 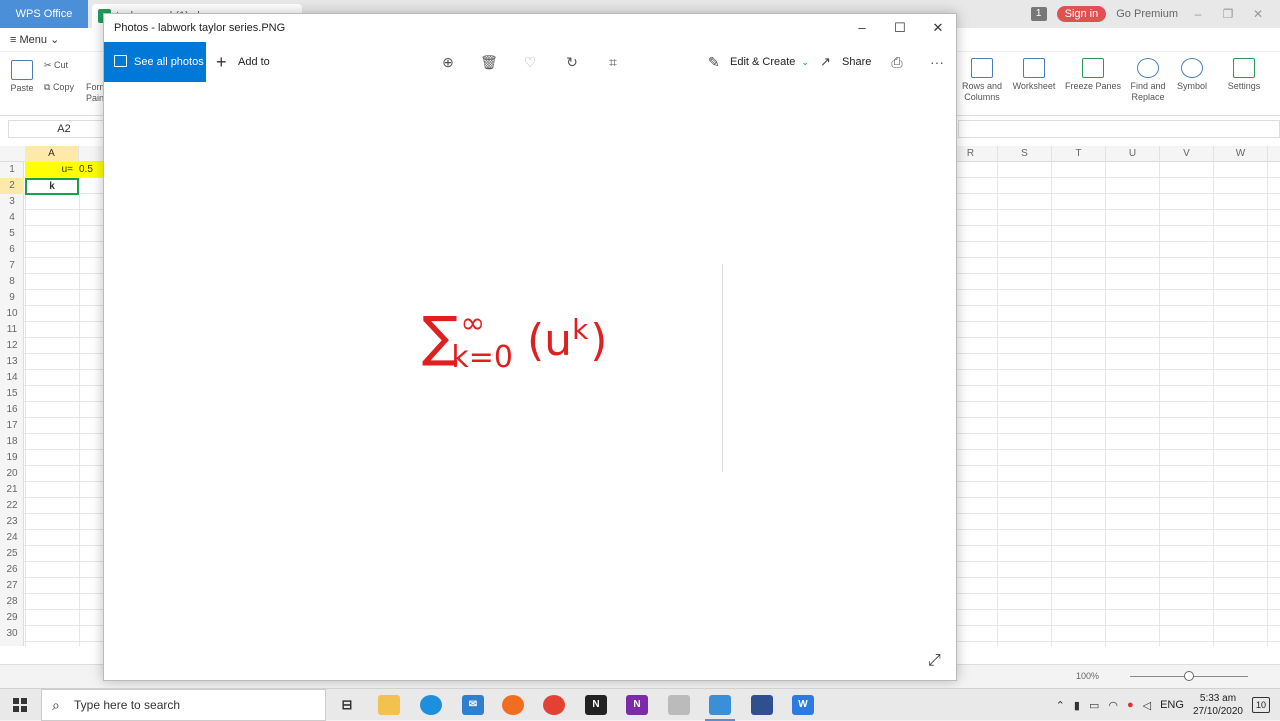 I want to click on row-header-cell: 2, so click(x=12, y=186).